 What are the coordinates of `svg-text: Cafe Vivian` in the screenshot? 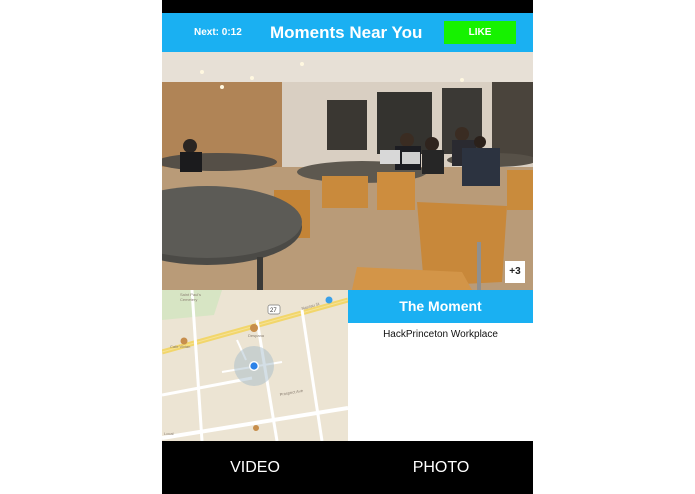 It's located at (180, 346).